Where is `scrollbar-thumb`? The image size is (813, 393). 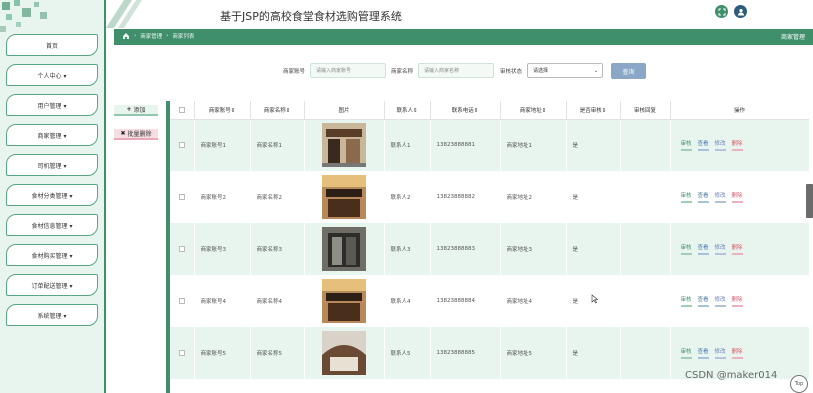 scrollbar-thumb is located at coordinates (809, 201).